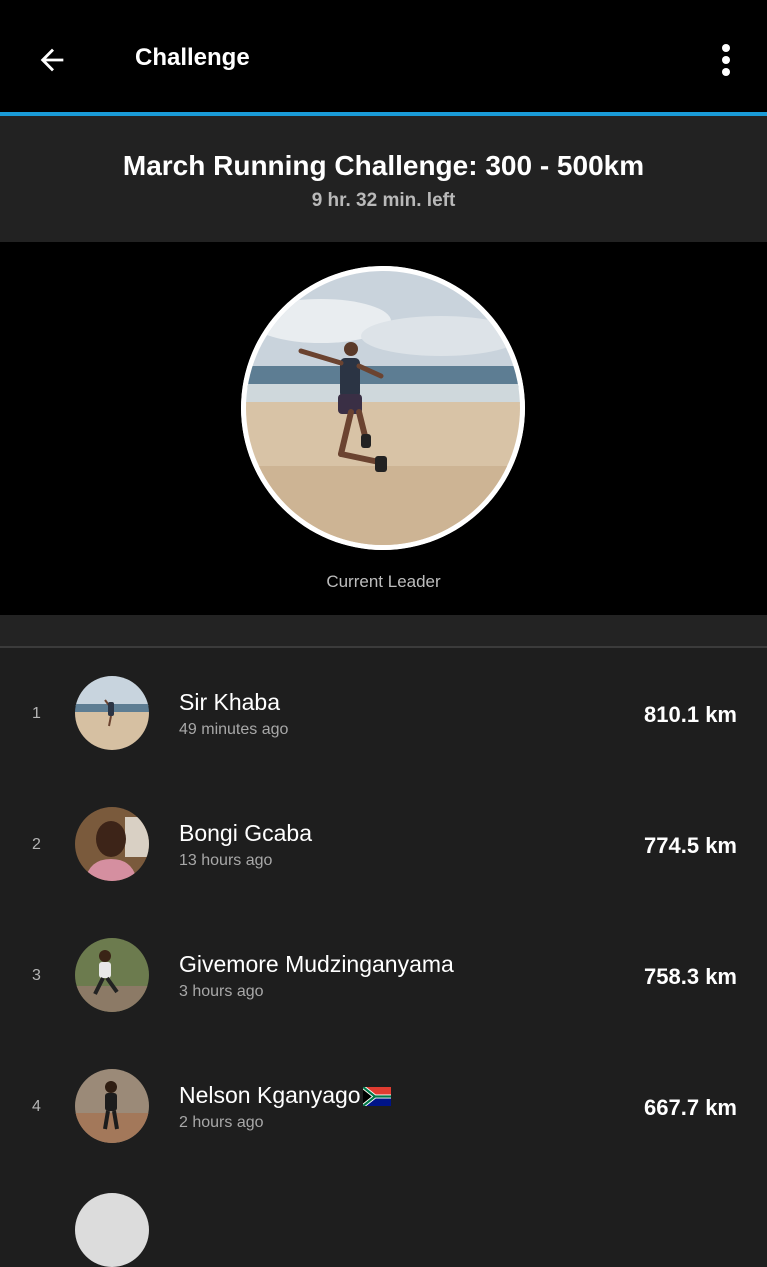 The image size is (767, 1267). What do you see at coordinates (234, 729) in the screenshot?
I see `last-activity-time: 49 minutes ago` at bounding box center [234, 729].